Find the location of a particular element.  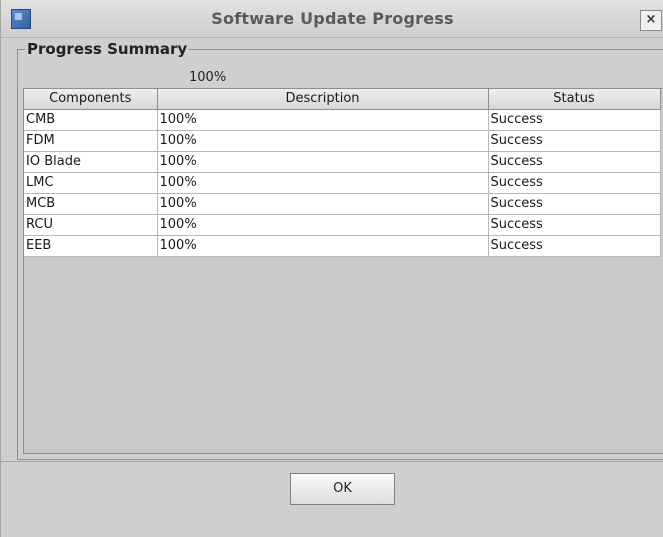

table-row: MCB 100% Success is located at coordinates (342, 203).